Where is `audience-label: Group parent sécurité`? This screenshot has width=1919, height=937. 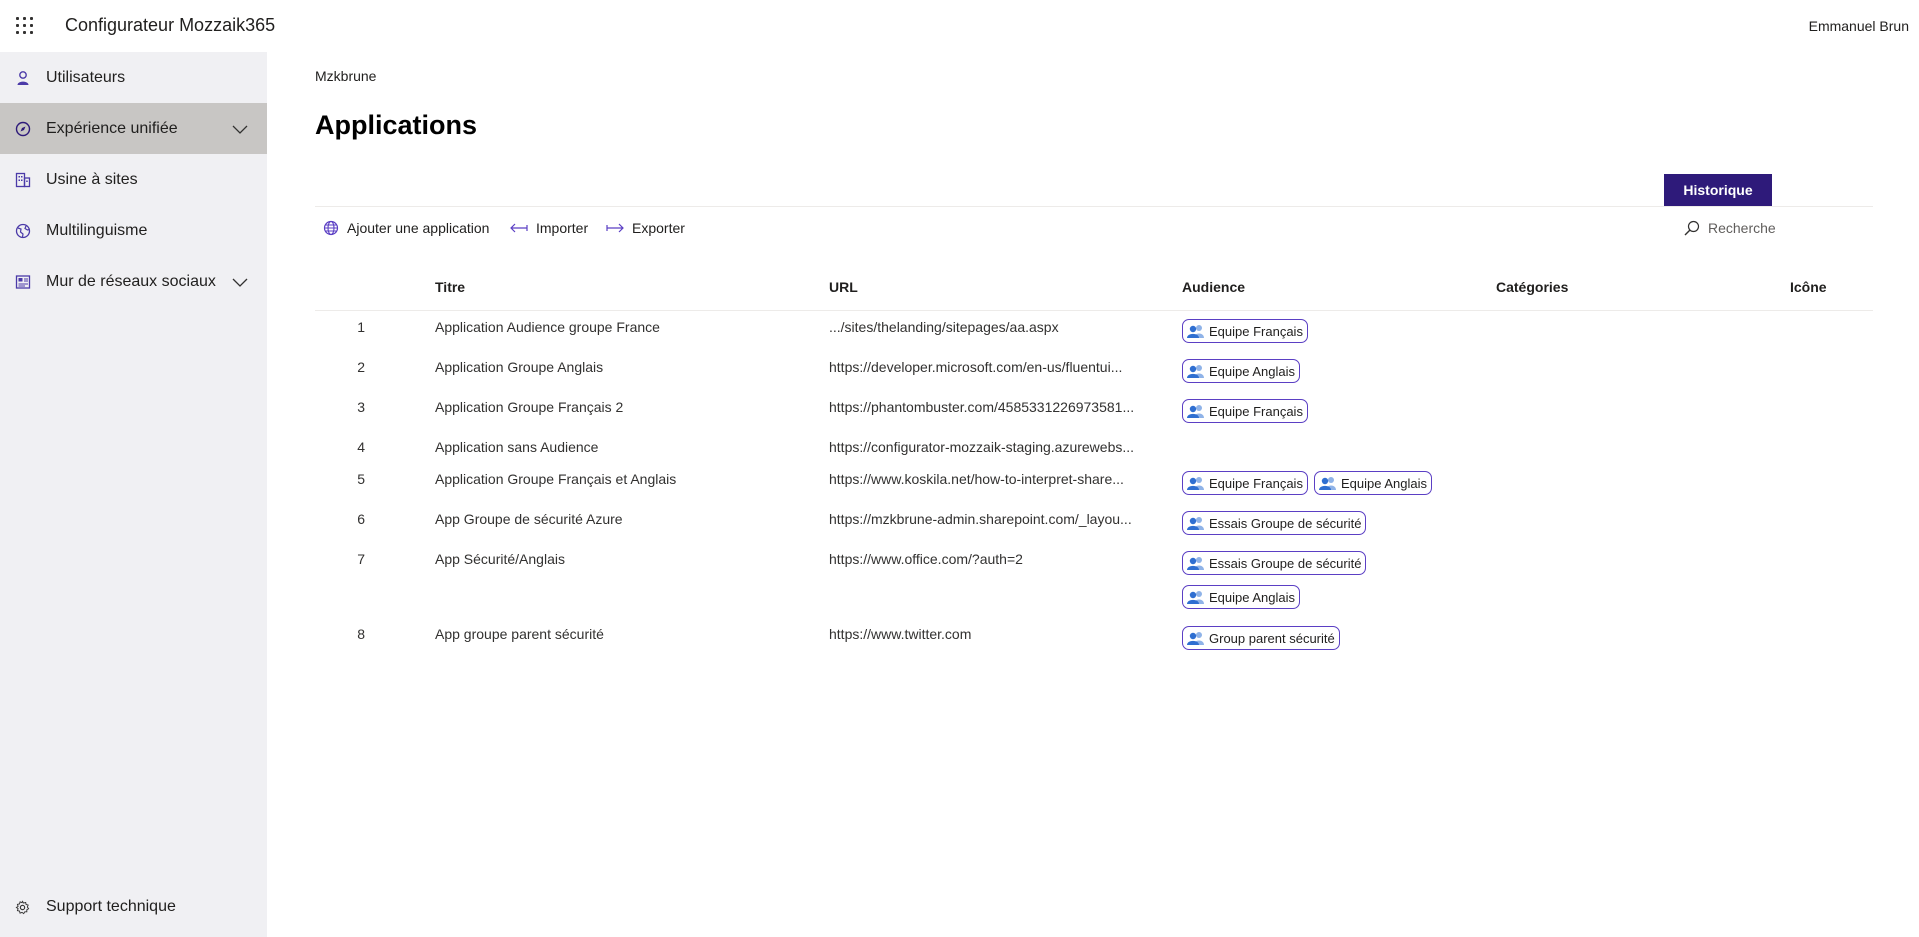 audience-label: Group parent sécurité is located at coordinates (1272, 638).